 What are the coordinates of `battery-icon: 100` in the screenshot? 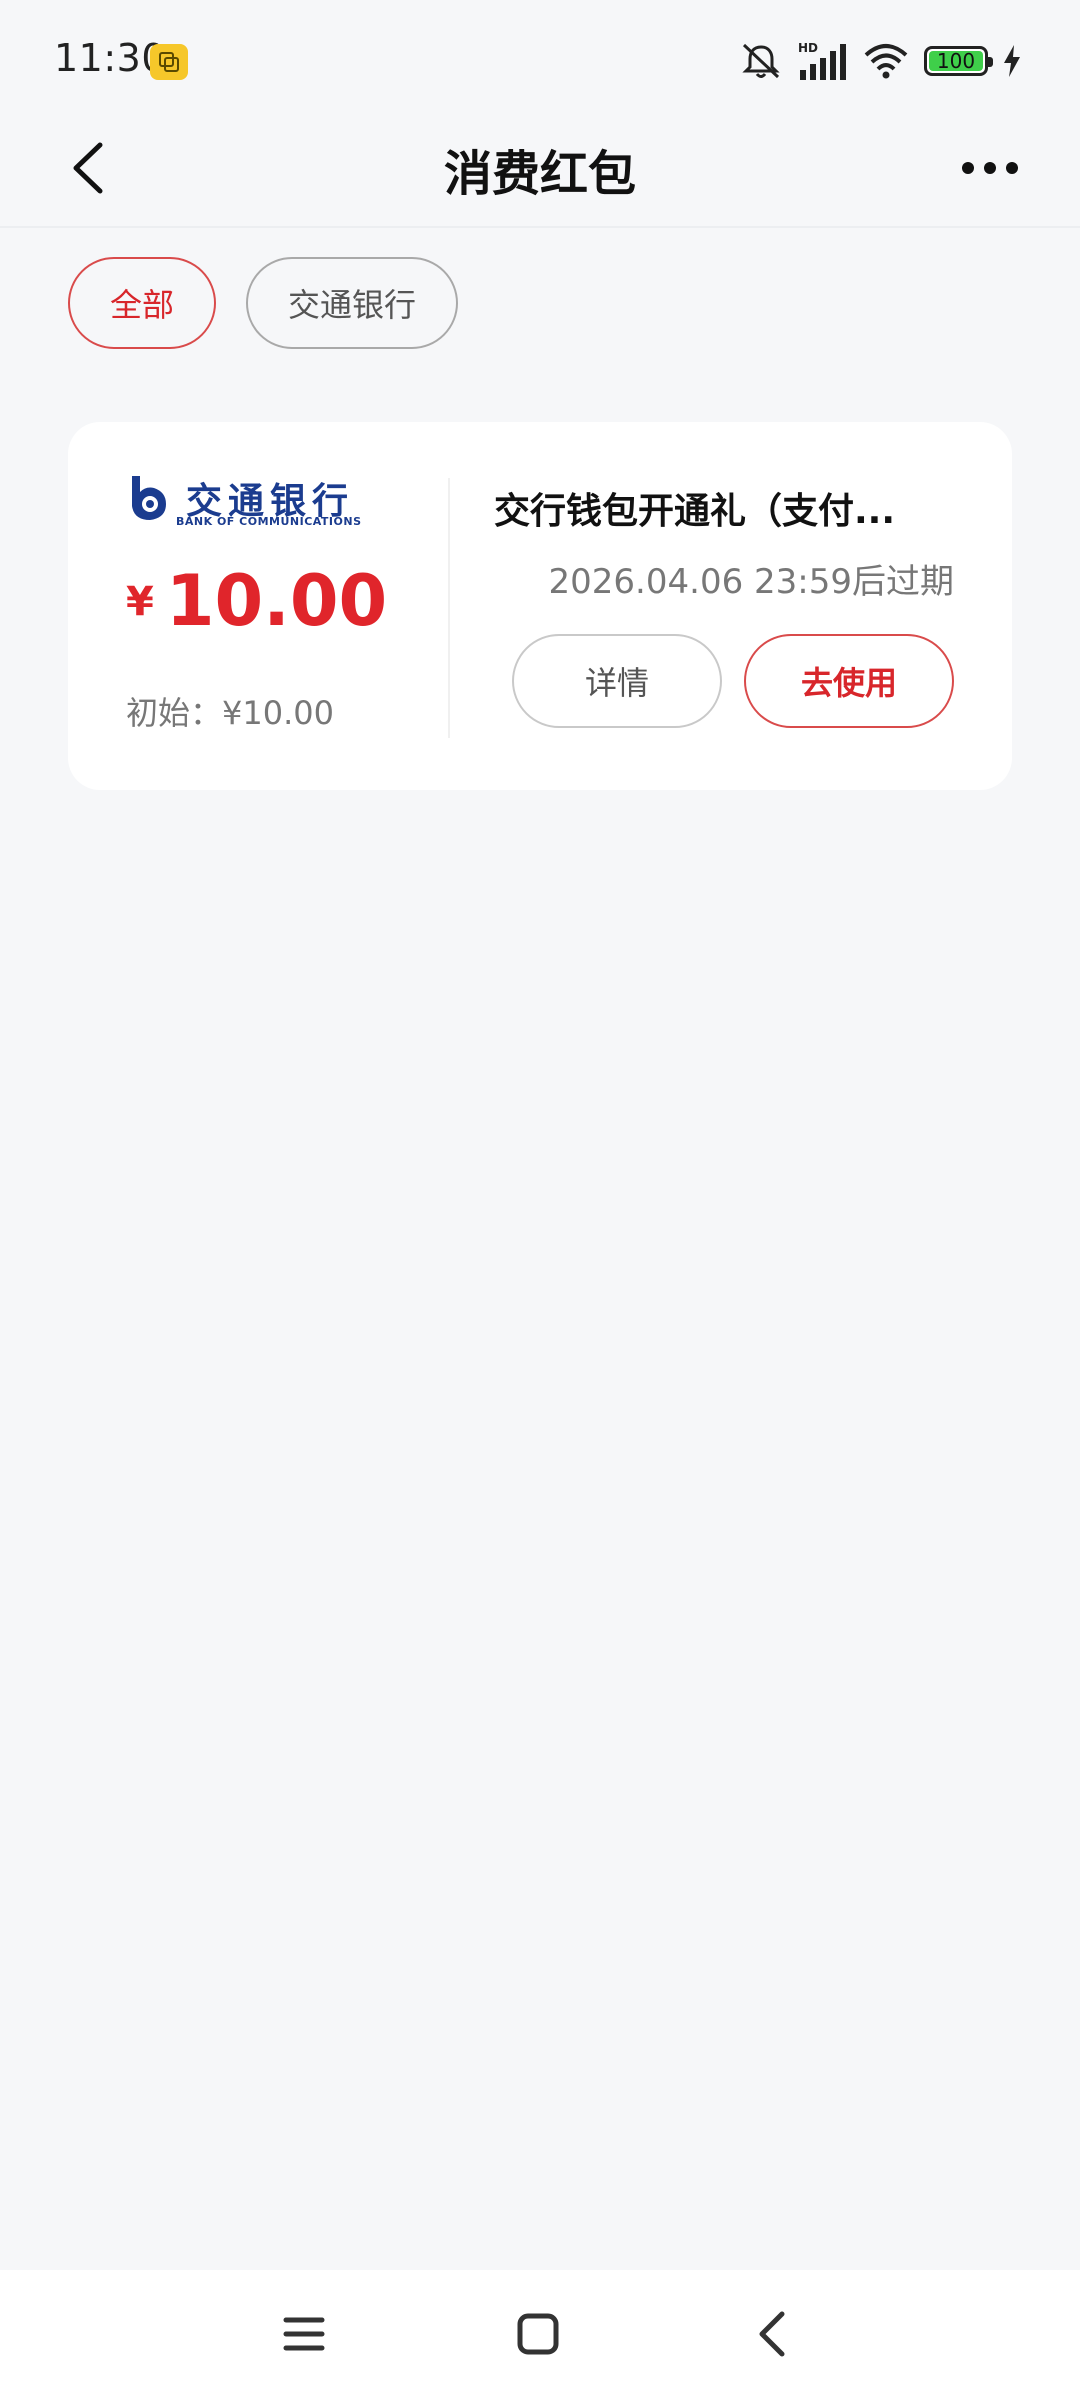 It's located at (958, 61).